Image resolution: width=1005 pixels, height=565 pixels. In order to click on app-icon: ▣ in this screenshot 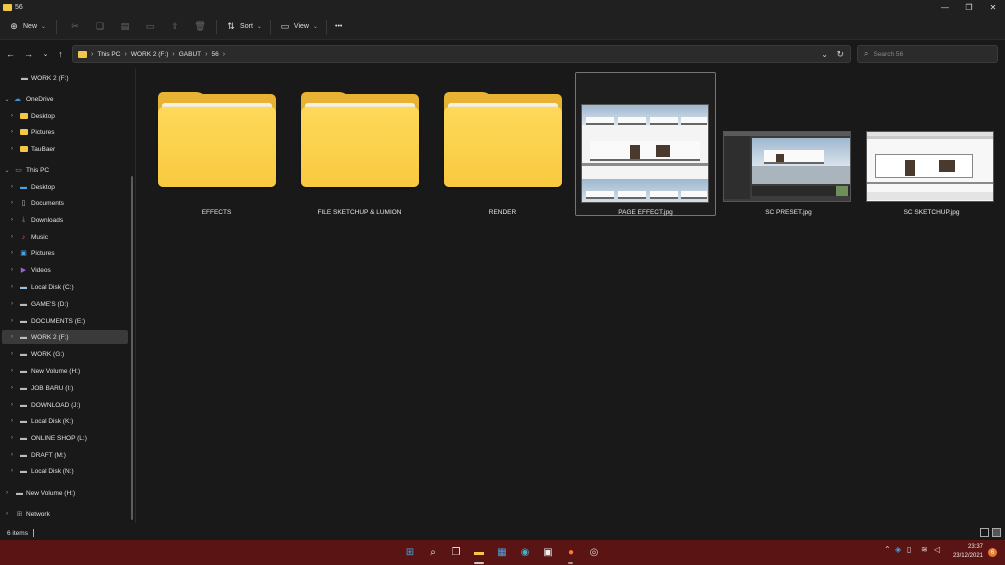, I will do `click(548, 552)`.